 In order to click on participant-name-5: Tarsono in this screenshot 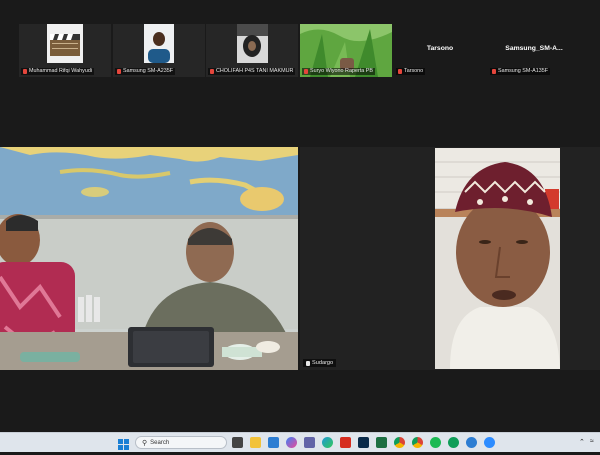, I will do `click(411, 71)`.